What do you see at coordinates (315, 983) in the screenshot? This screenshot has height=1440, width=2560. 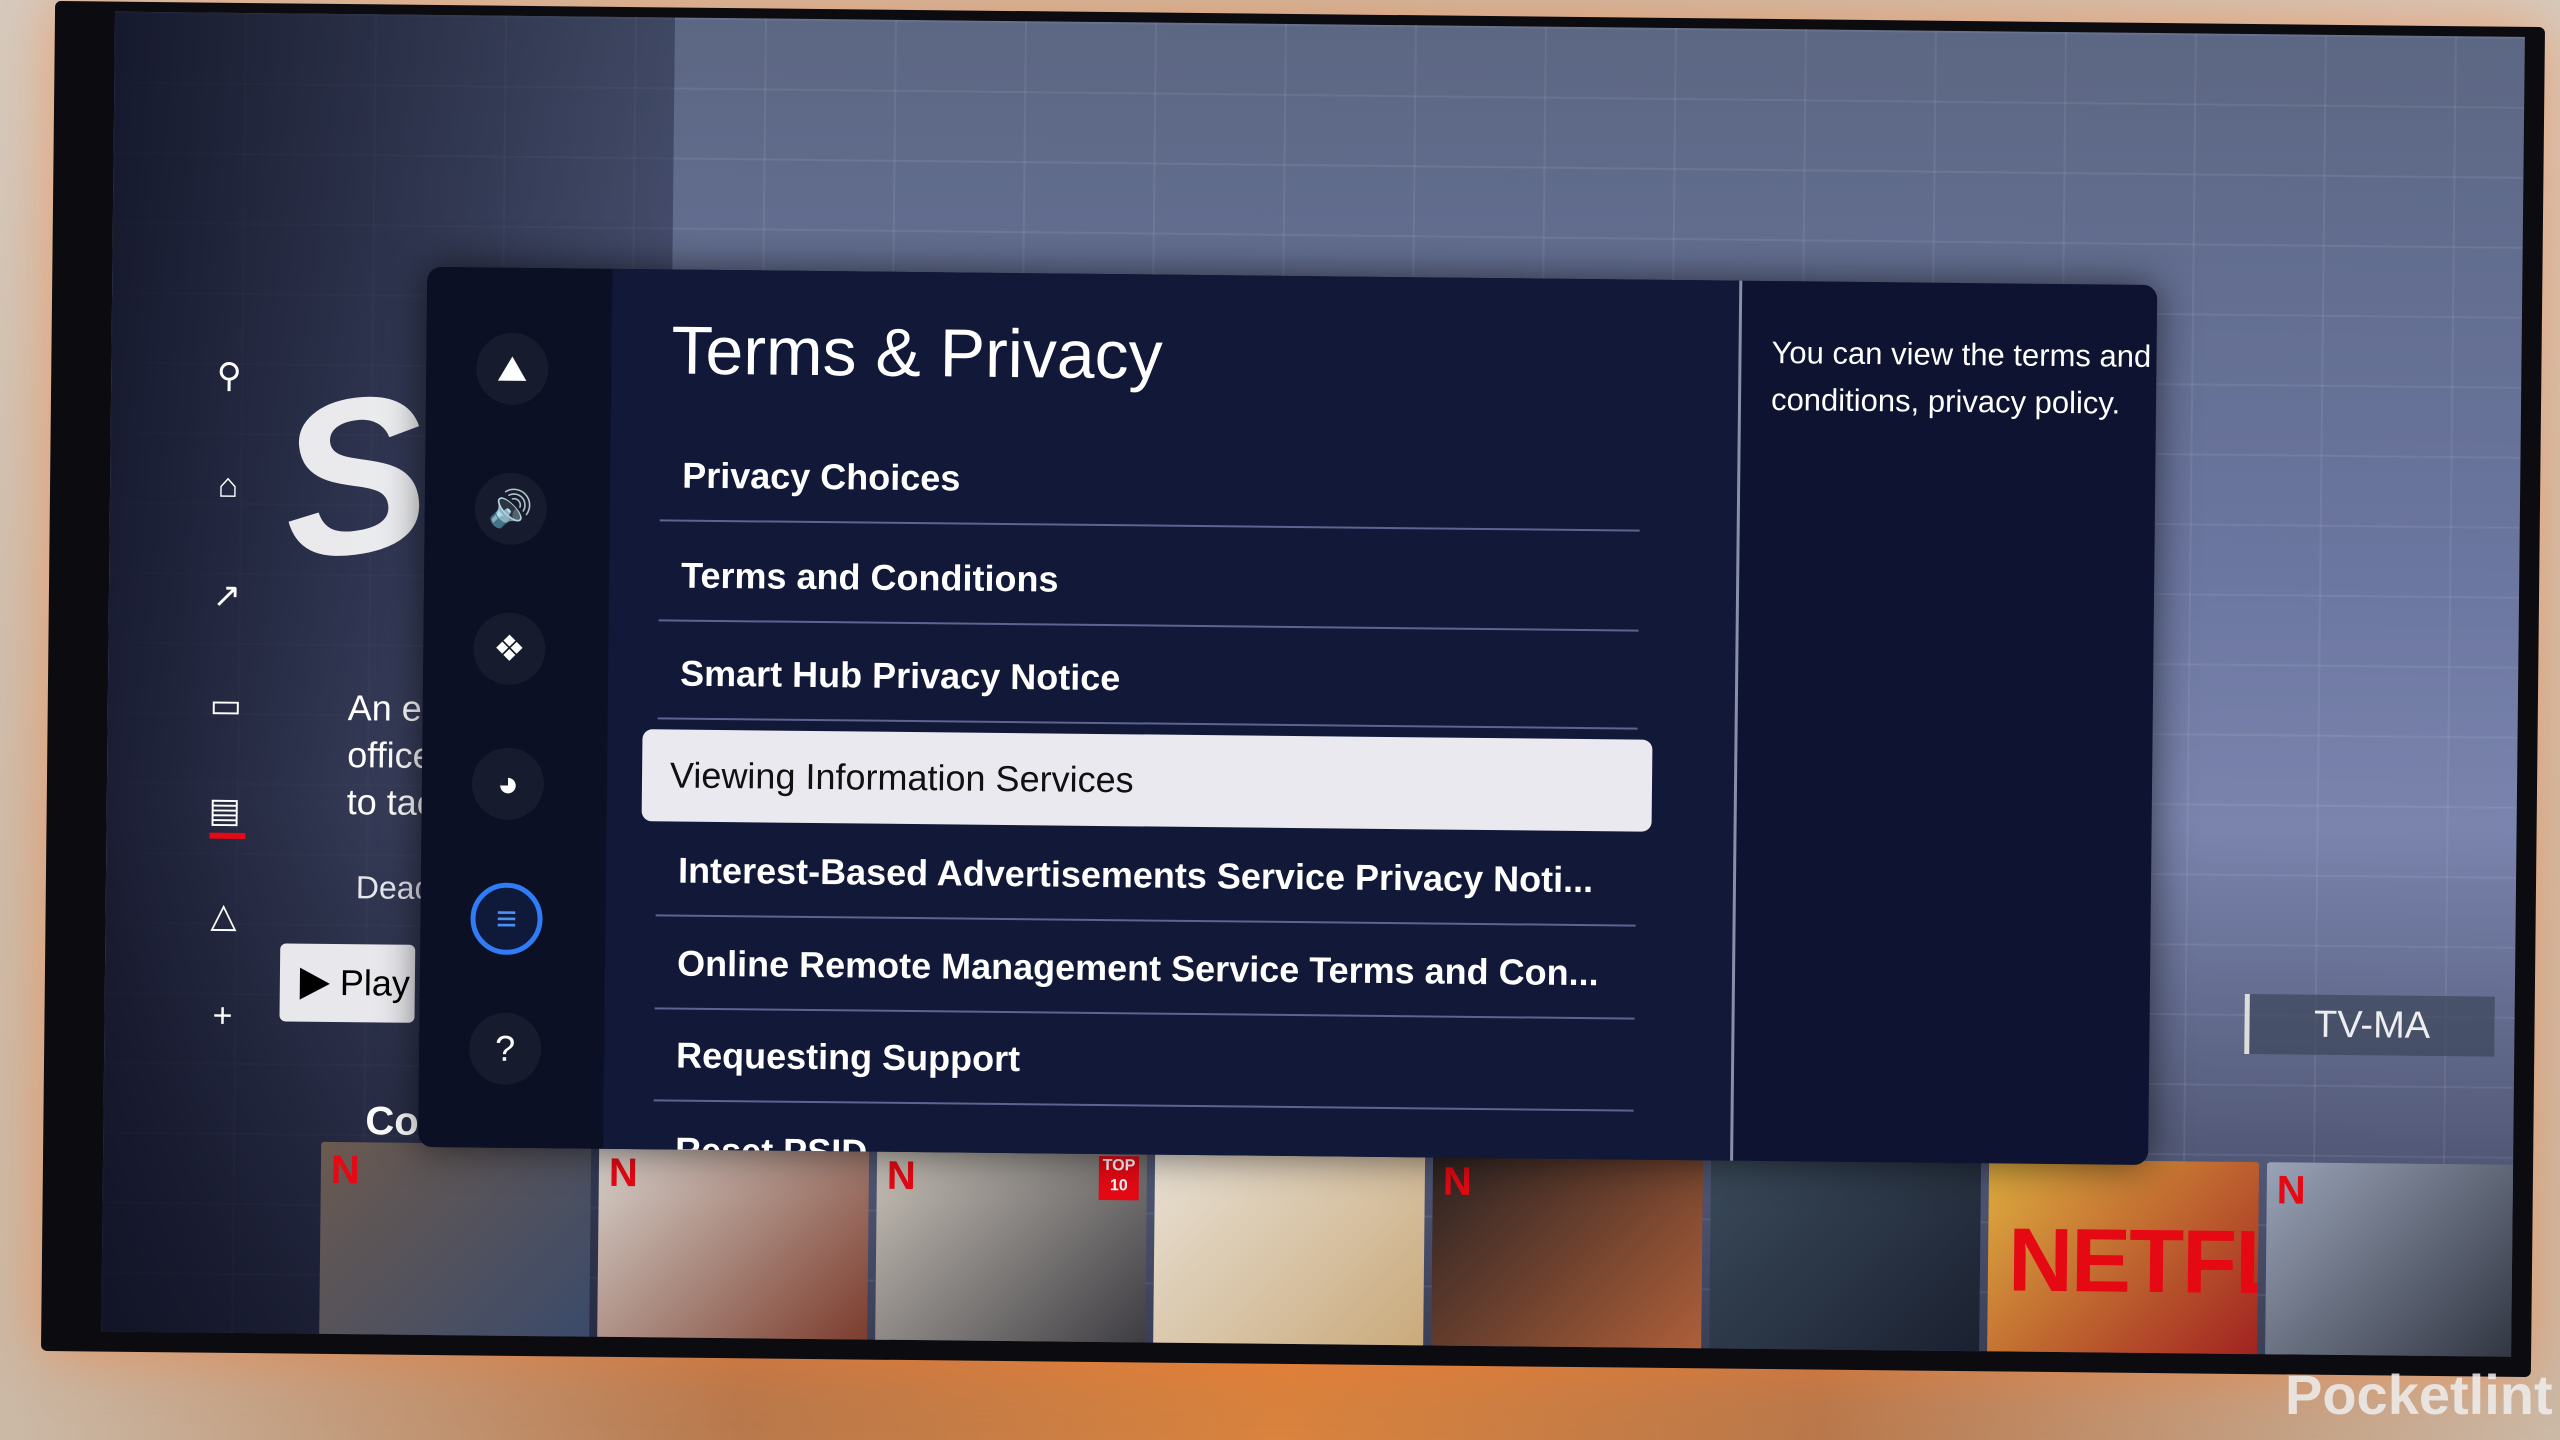 I see `play-icon` at bounding box center [315, 983].